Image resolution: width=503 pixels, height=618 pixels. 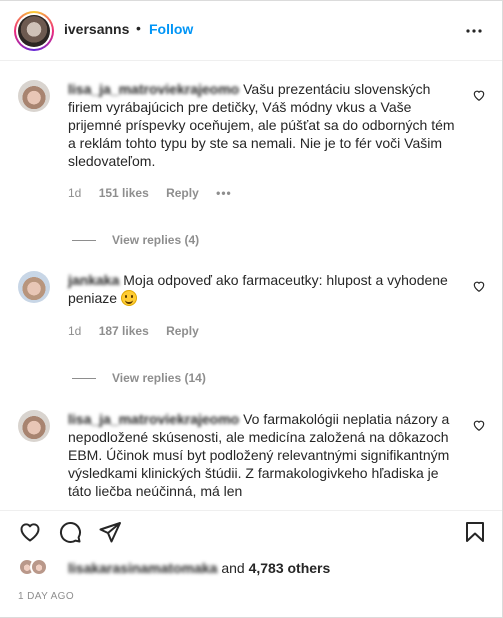 I want to click on smiley-emoji-icon, so click(x=128, y=298).